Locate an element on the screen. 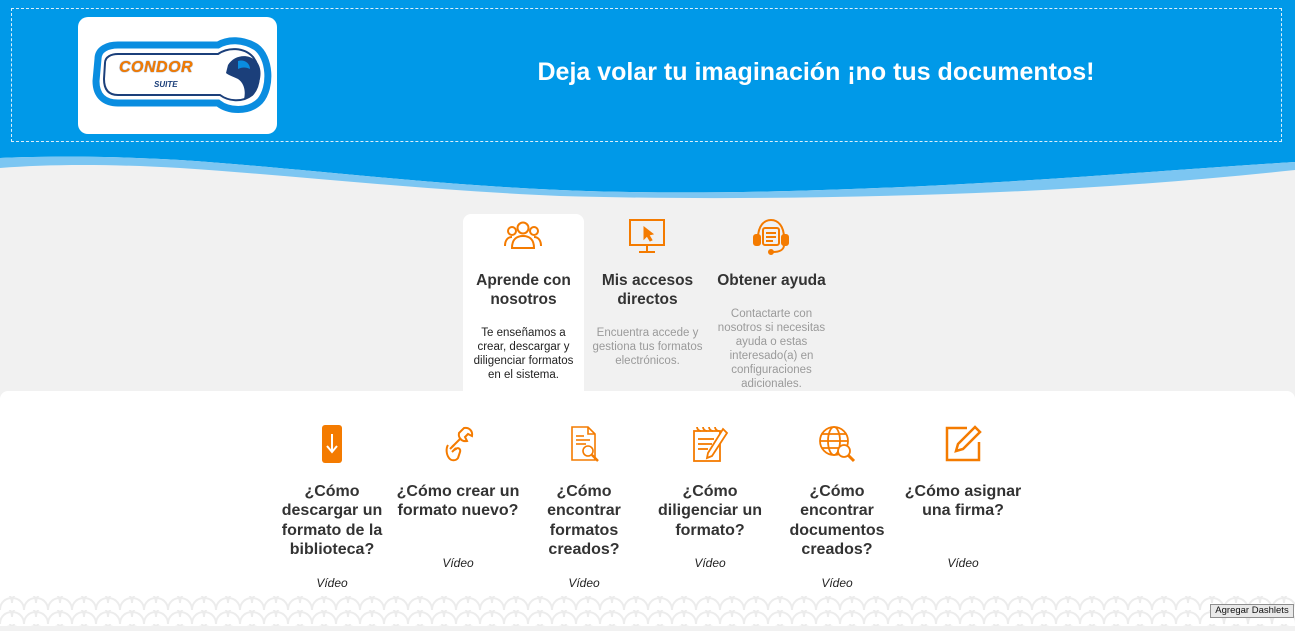 This screenshot has height=631, width=1295. card-title: Mis accesos directos is located at coordinates (647, 290).